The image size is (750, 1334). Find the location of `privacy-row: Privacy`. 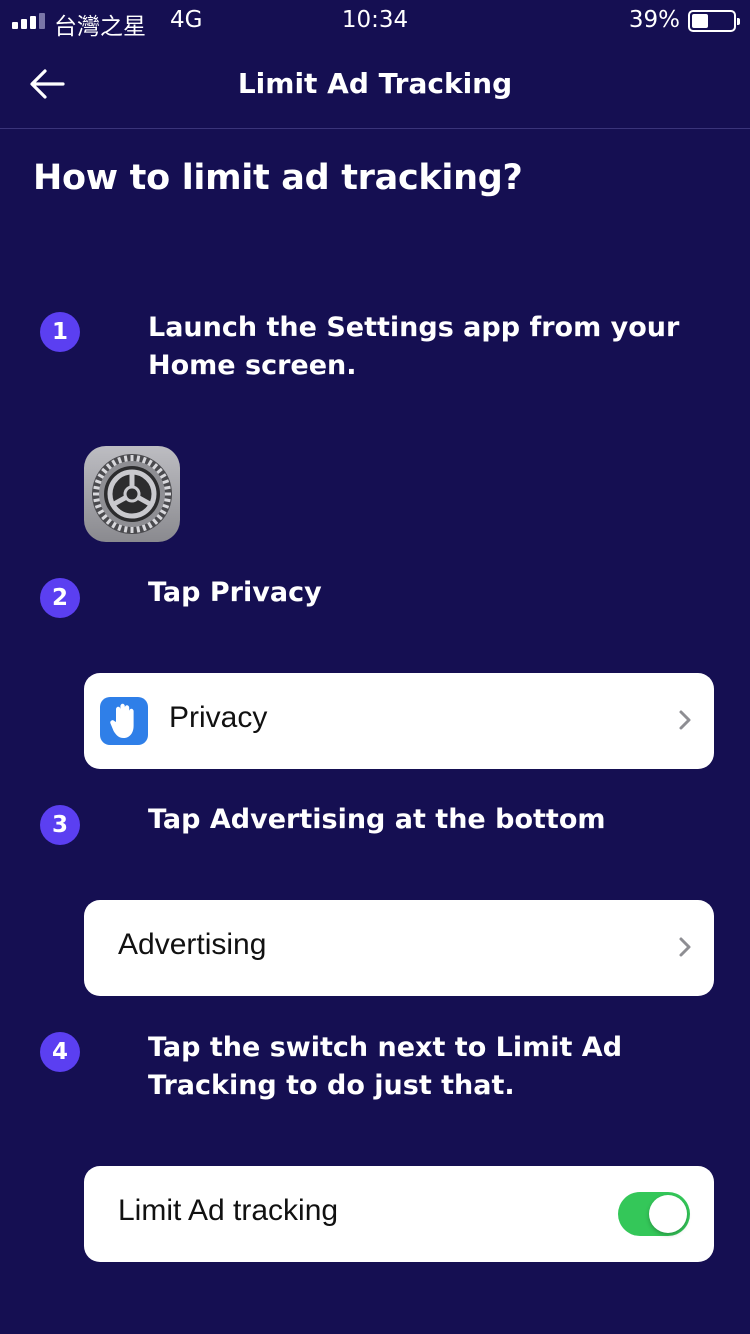

privacy-row: Privacy is located at coordinates (399, 721).